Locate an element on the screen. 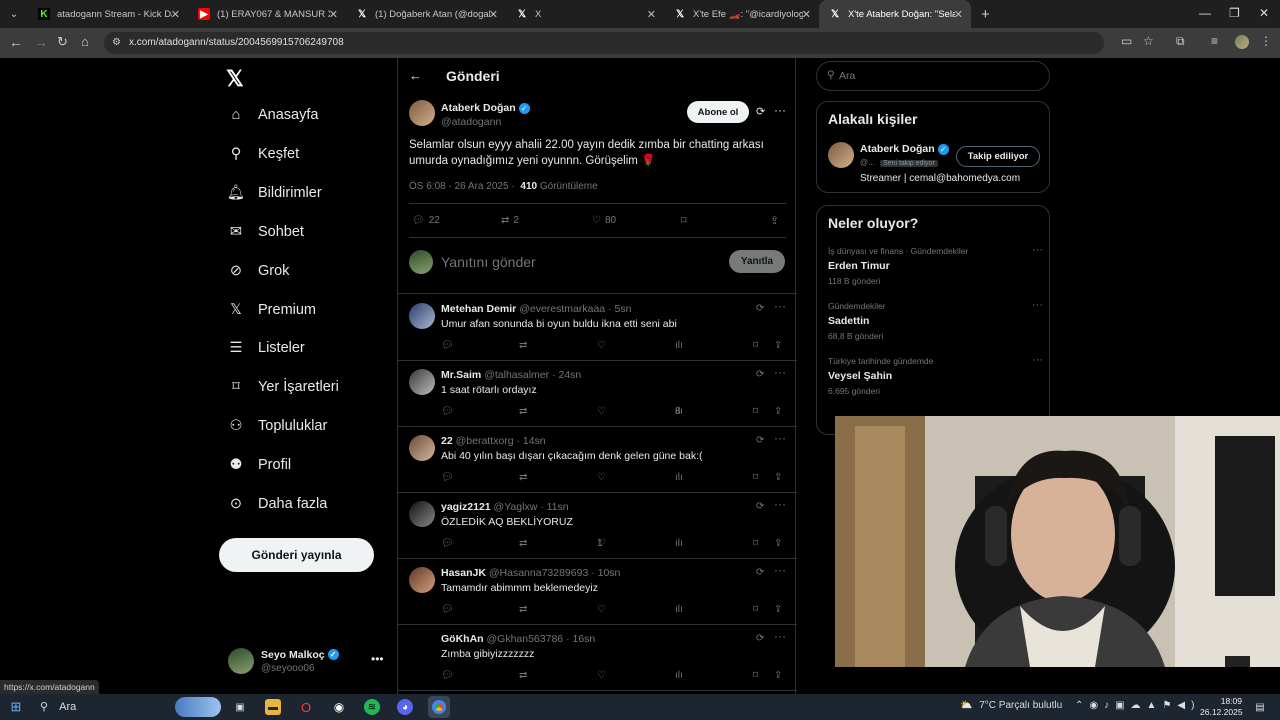  reply-author: Metehan Demir is located at coordinates (478, 309).